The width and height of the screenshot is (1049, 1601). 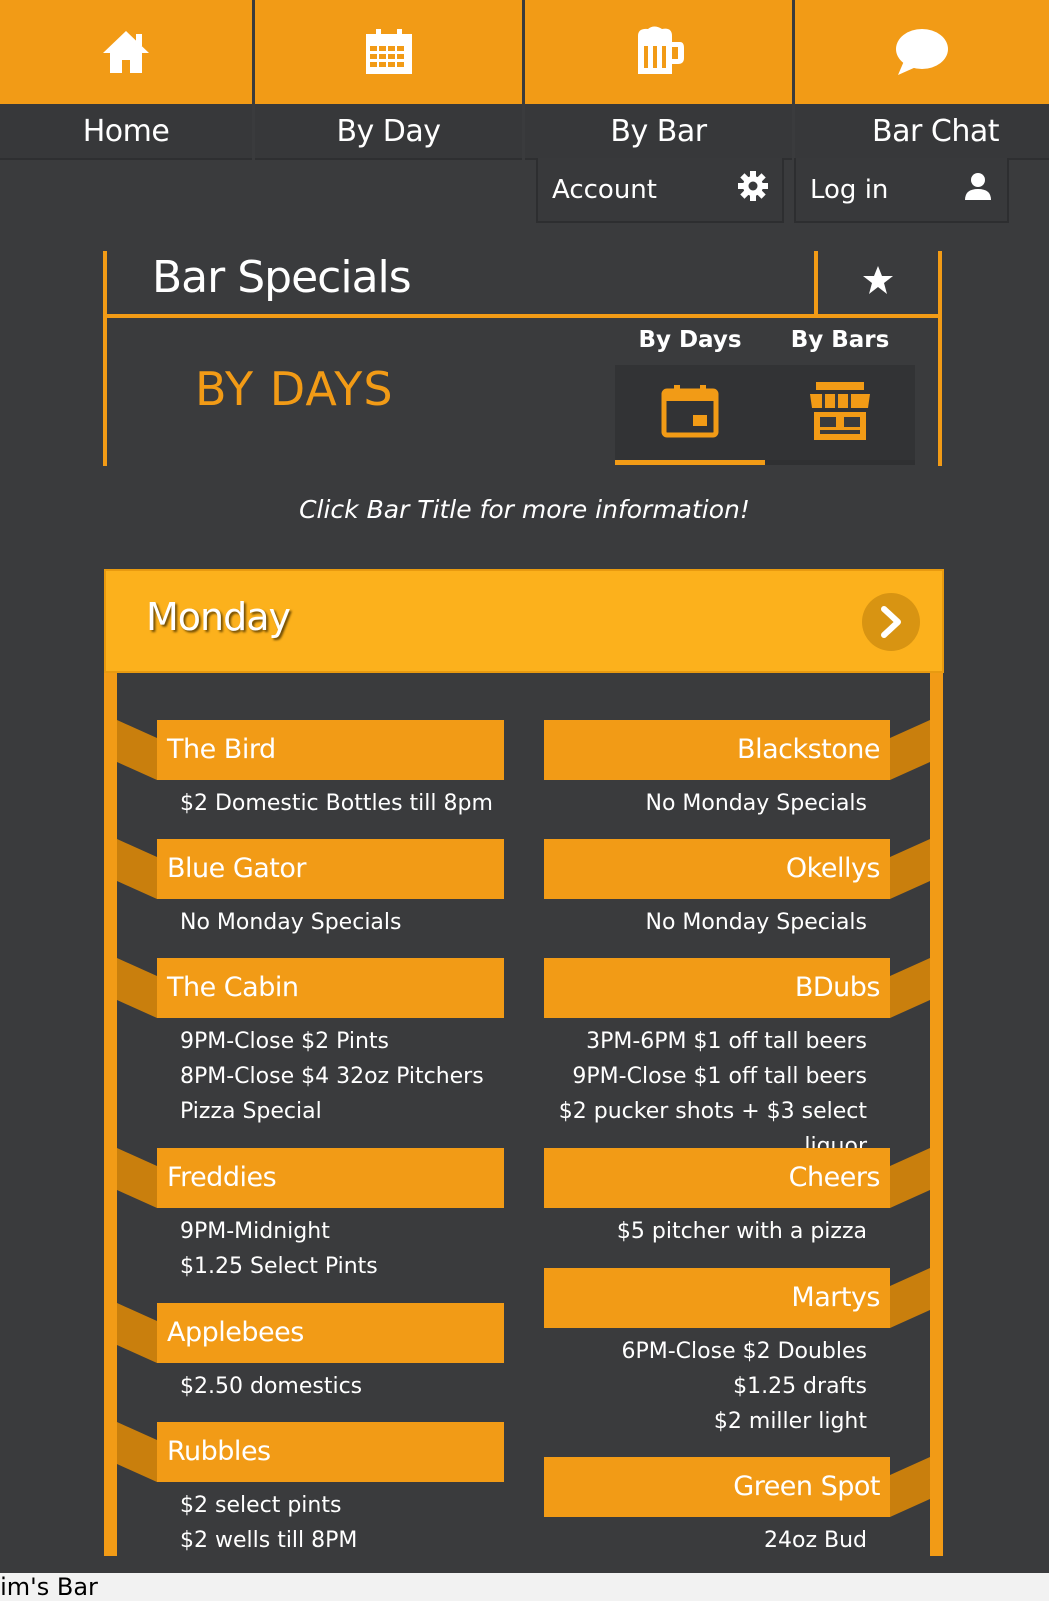 What do you see at coordinates (800, 1386) in the screenshot?
I see `special-line: $1.25 drafts` at bounding box center [800, 1386].